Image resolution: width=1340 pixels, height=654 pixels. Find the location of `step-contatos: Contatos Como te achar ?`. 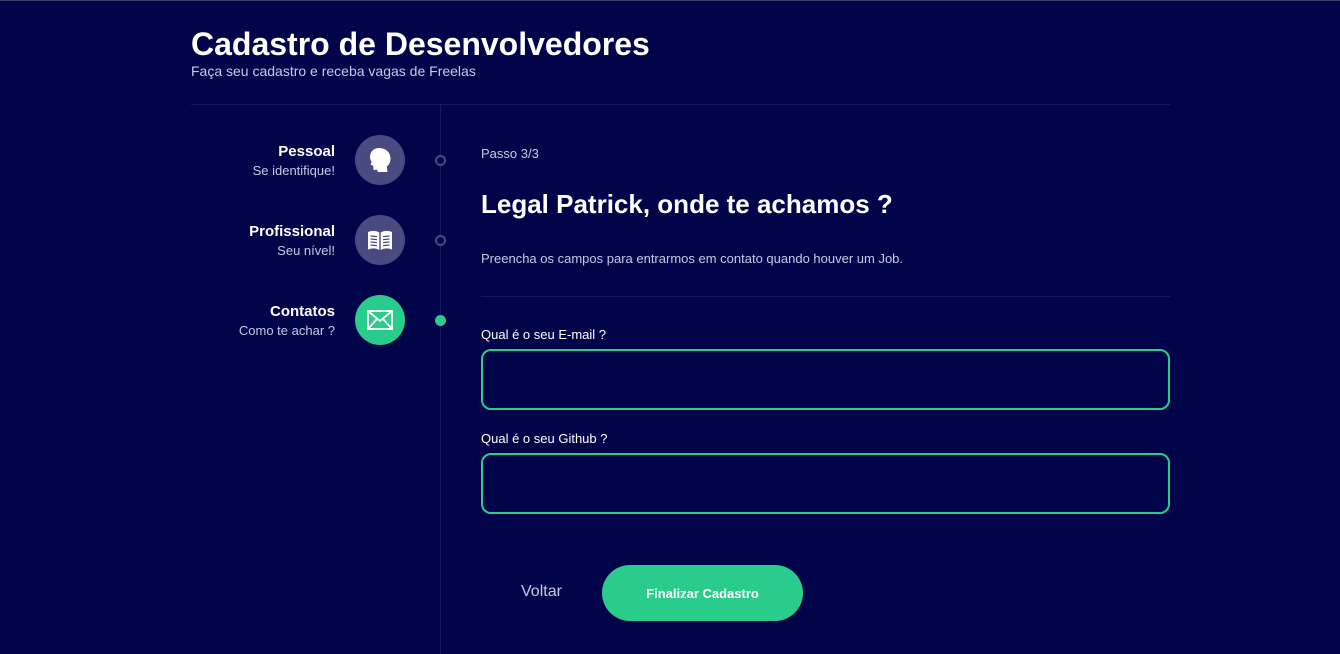

step-contatos: Contatos Como te achar ? is located at coordinates (326, 320).